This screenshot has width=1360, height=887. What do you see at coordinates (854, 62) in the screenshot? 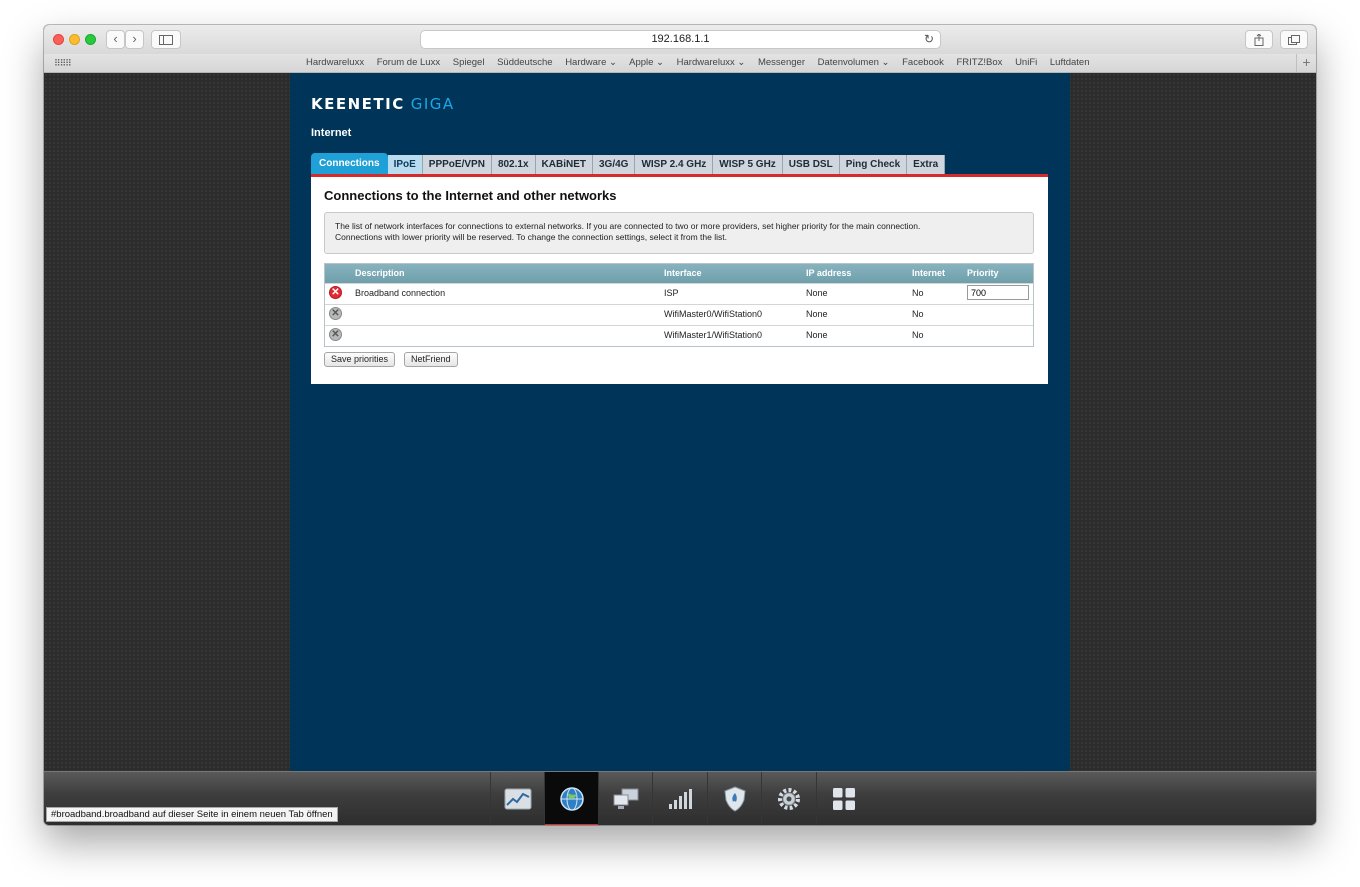
I see `favorite-folder: Datenvolumen ⌄` at bounding box center [854, 62].